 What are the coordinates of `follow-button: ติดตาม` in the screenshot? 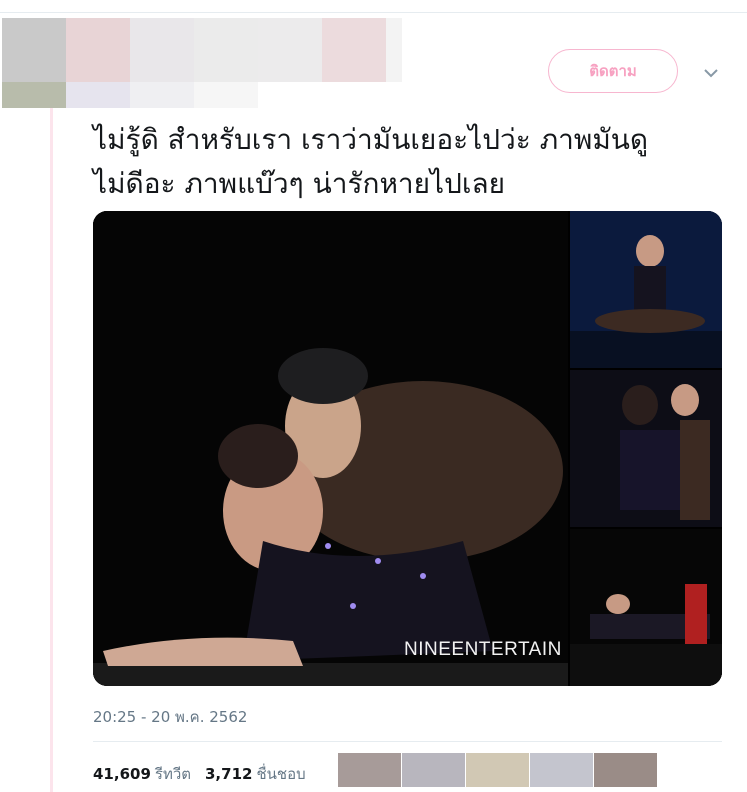 It's located at (613, 71).